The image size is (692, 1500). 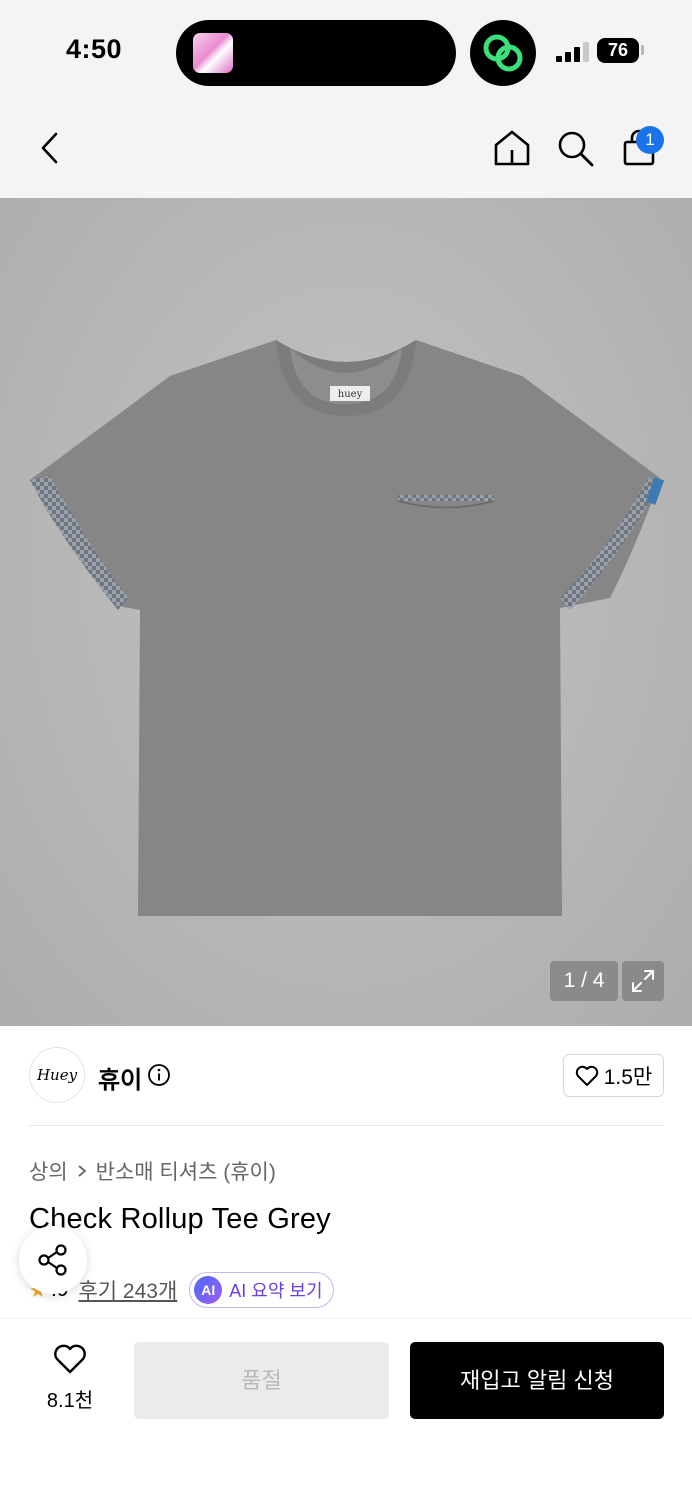 What do you see at coordinates (650, 140) in the screenshot?
I see `cart-count-badge: 1` at bounding box center [650, 140].